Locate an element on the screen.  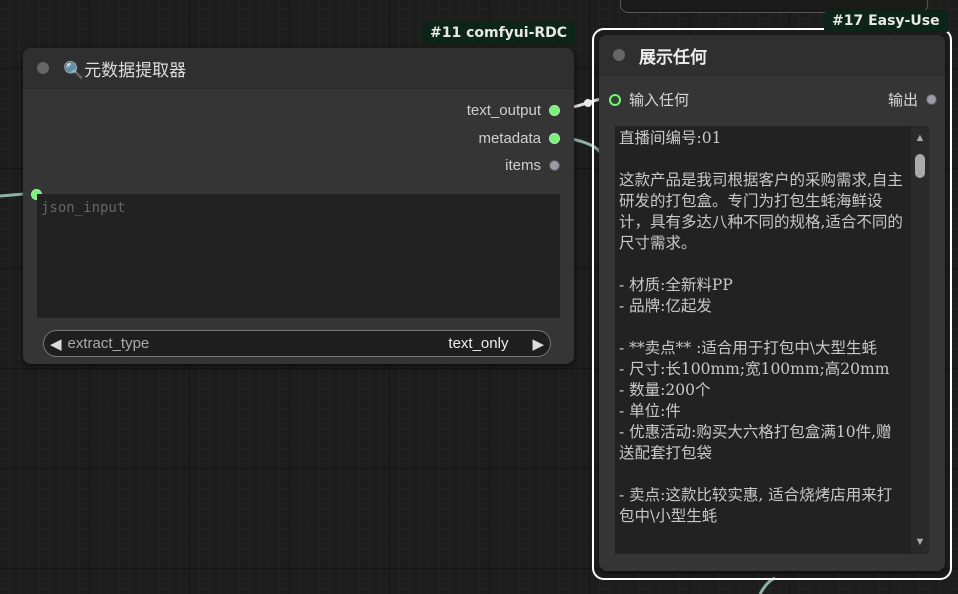
scroll-up-icon: ▲ is located at coordinates (920, 138).